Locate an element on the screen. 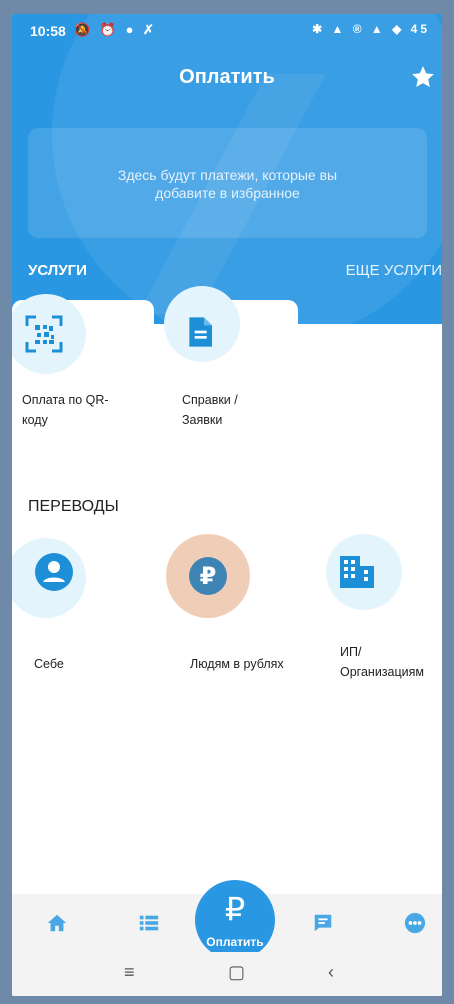  system-nav-bar: ≡ ▢ ‹ is located at coordinates (227, 974).